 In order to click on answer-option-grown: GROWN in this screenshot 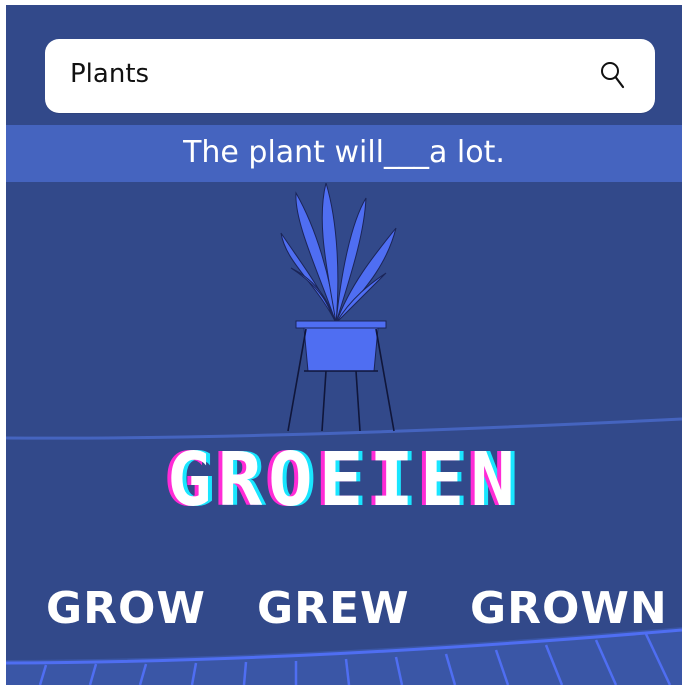, I will do `click(569, 608)`.